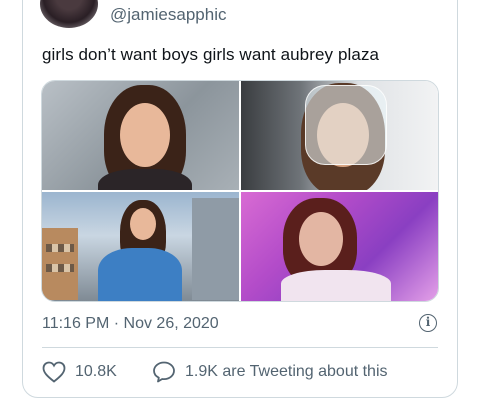  I want to click on tweet-timestamp: 11:16 PM · Nov 26, 2020, so click(130, 324).